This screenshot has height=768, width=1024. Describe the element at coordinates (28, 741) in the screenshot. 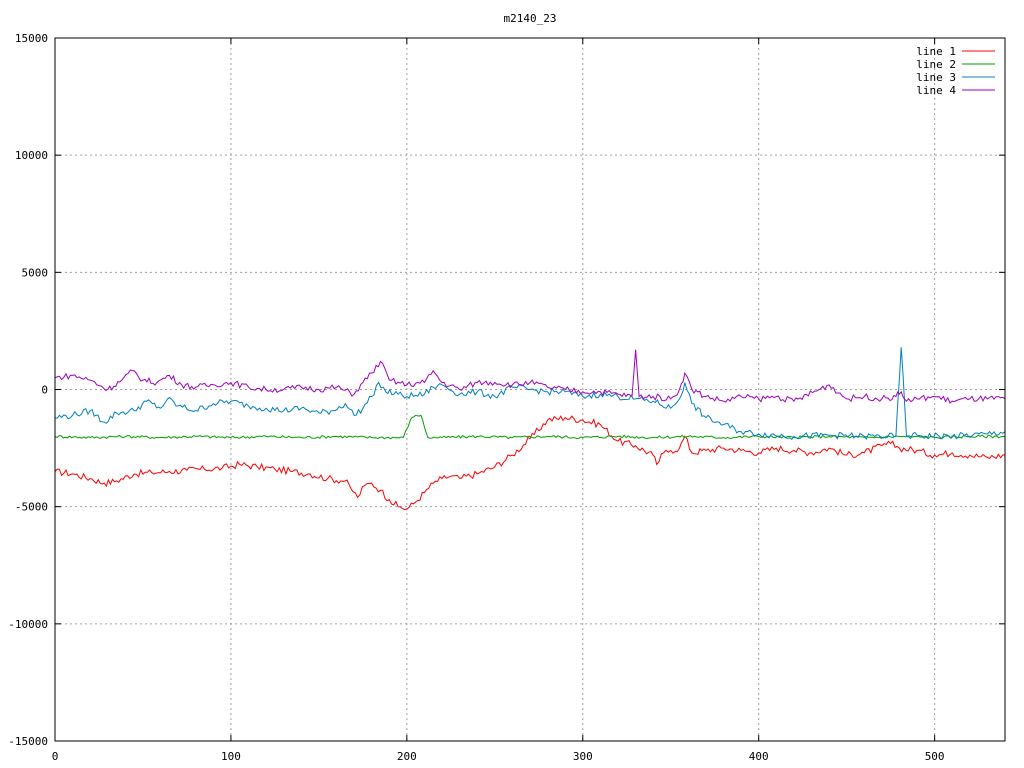

I see `y-tick-label: -15000` at that location.